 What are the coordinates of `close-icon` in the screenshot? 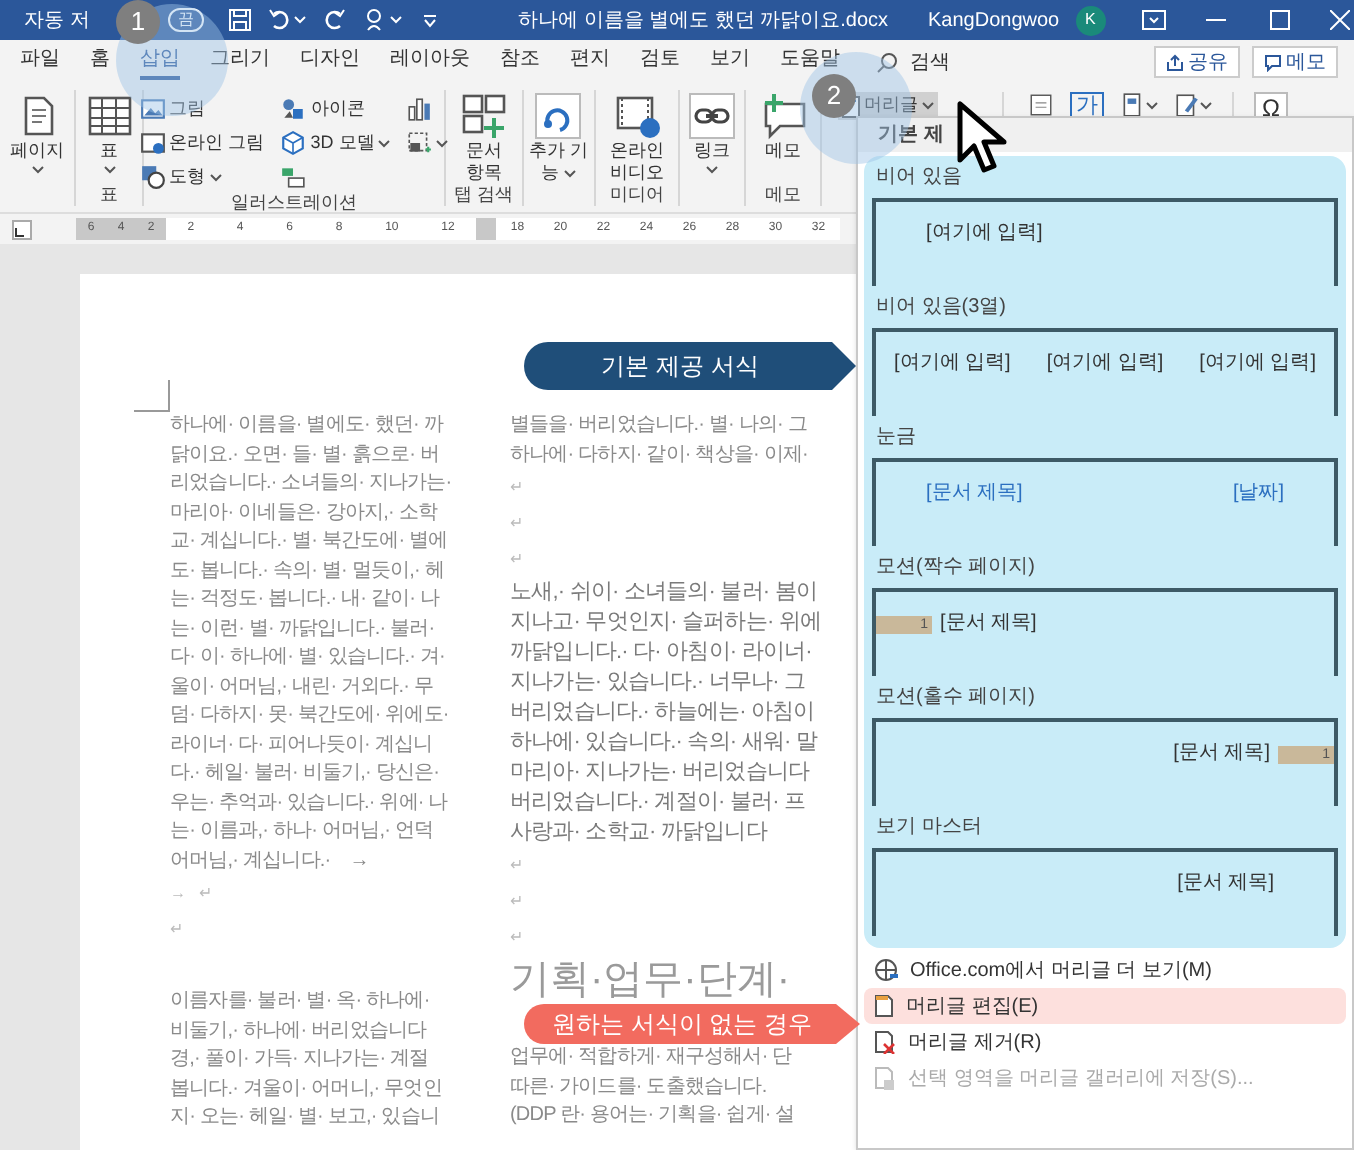 It's located at (1339, 20).